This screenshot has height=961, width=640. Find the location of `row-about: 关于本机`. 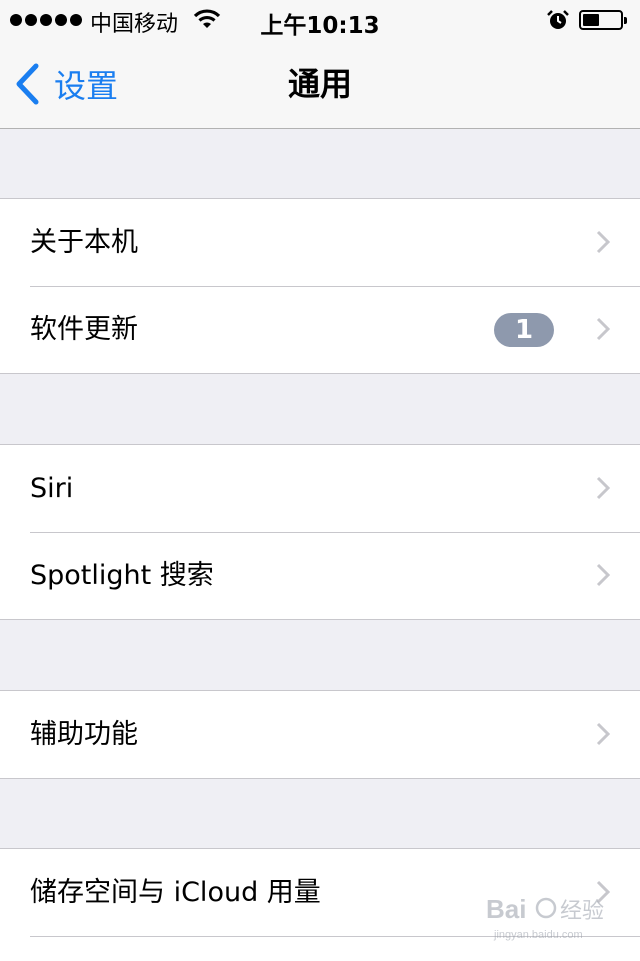

row-about: 关于本机 is located at coordinates (320, 242).